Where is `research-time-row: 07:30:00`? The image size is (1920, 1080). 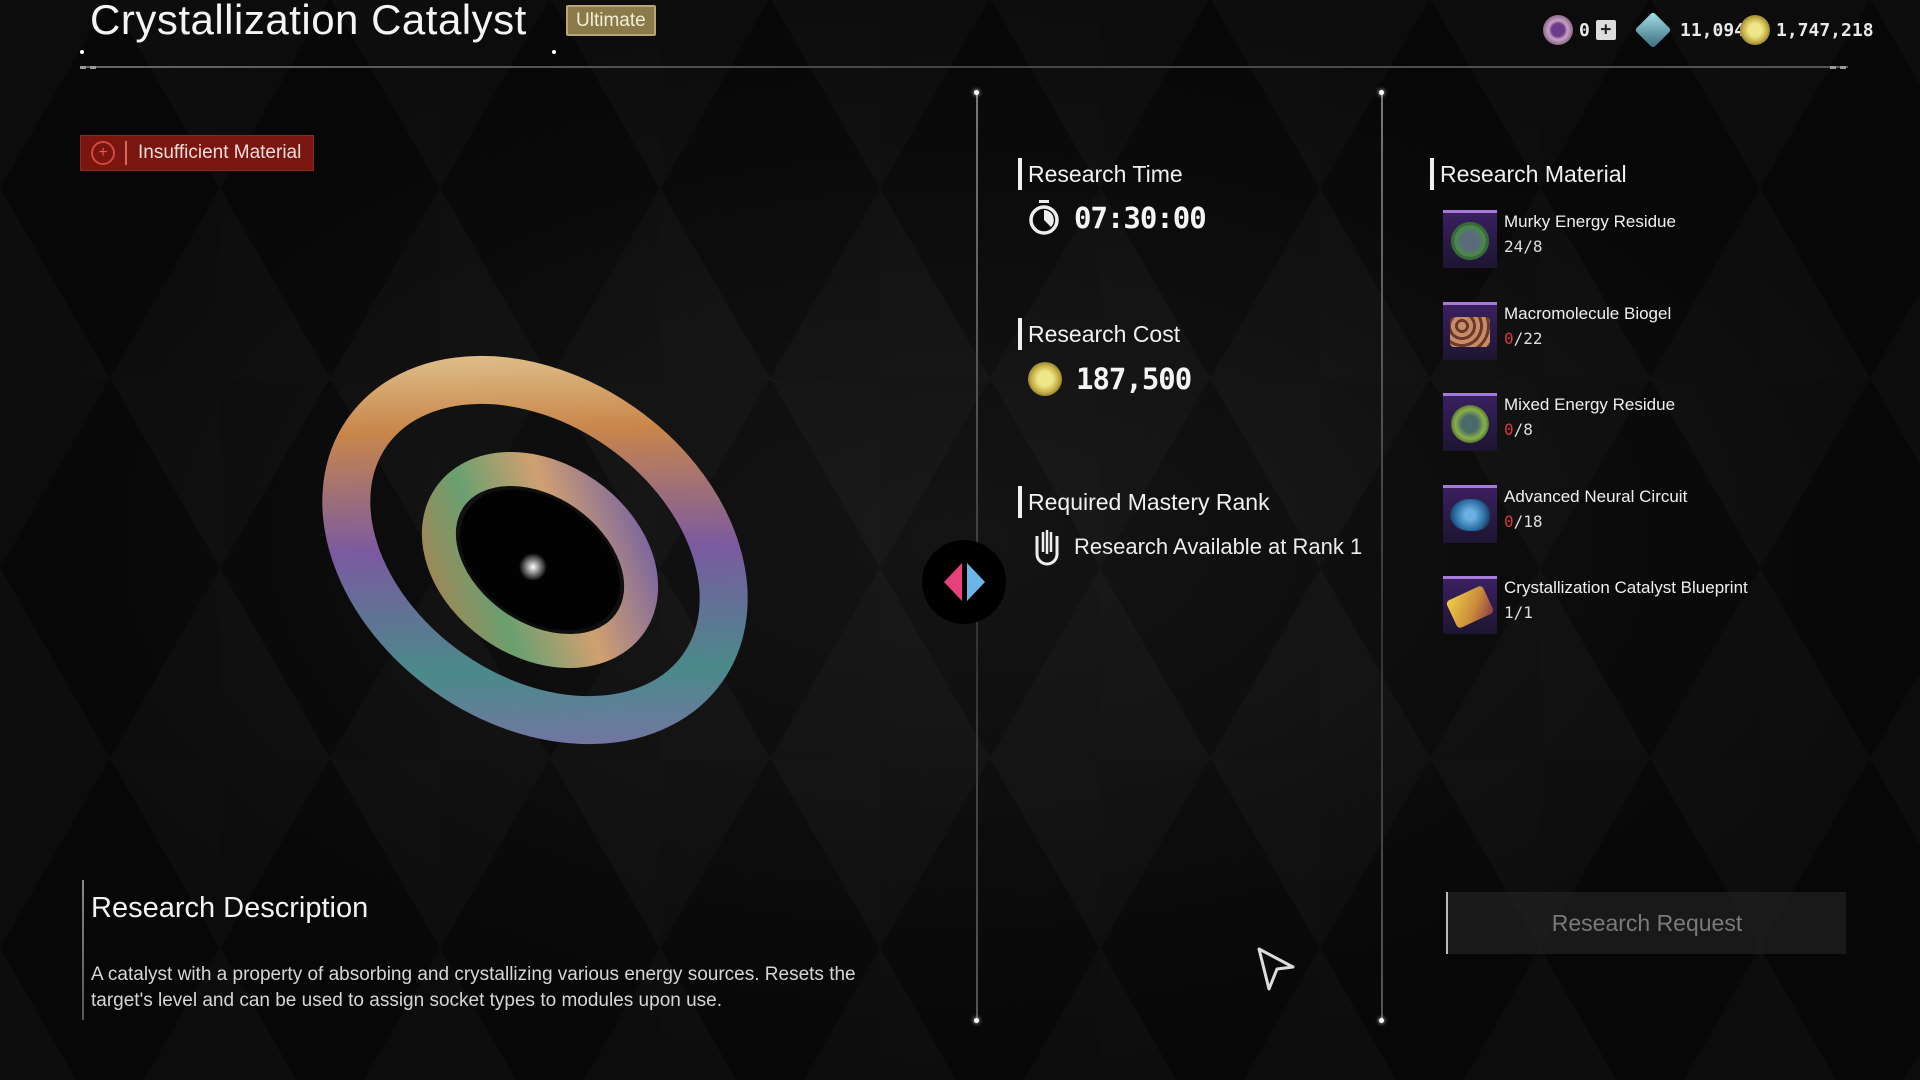 research-time-row: 07:30:00 is located at coordinates (1117, 218).